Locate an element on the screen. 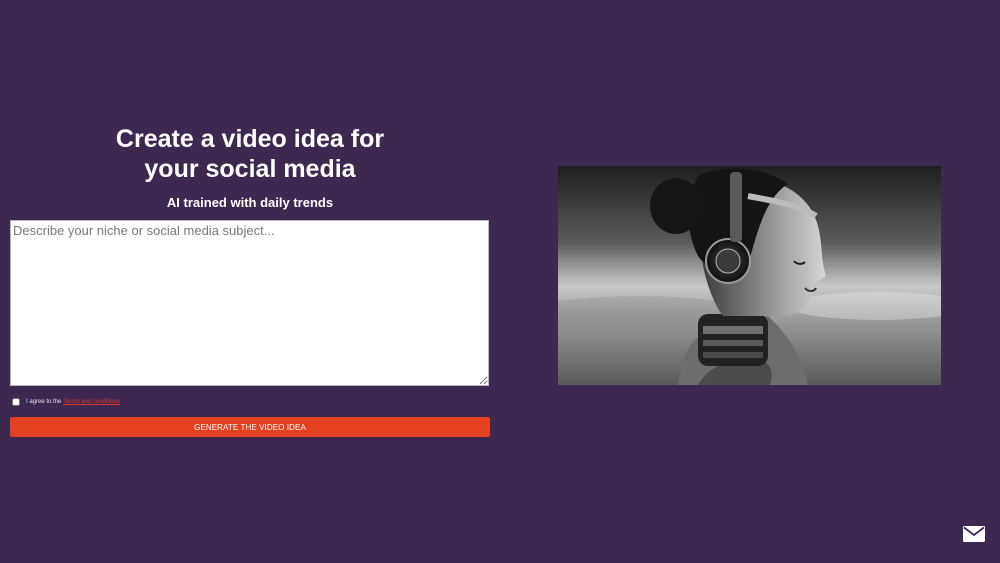  headphones-portrait-image is located at coordinates (749, 275).